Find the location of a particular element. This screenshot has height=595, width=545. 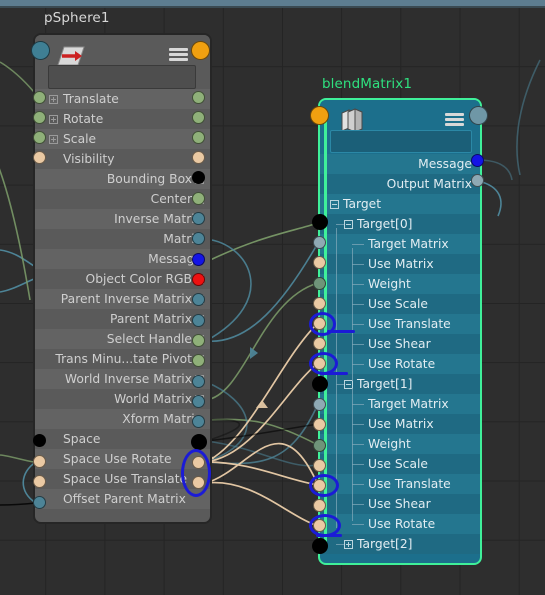

attr-row-center: Center is located at coordinates (122, 199).